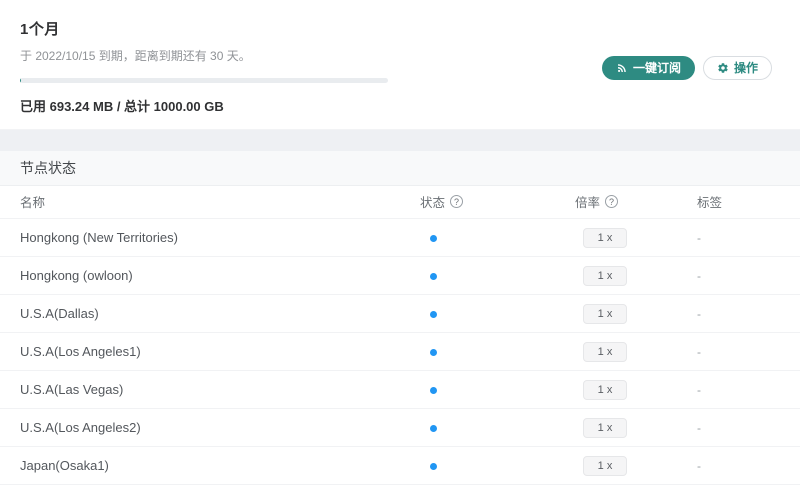 This screenshot has height=490, width=800. Describe the element at coordinates (80, 351) in the screenshot. I see `node-name: U.S.A(Los Angeles1)` at that location.